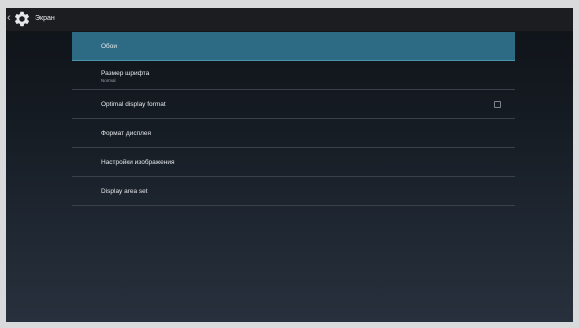 This screenshot has width=579, height=328. Describe the element at coordinates (108, 80) in the screenshot. I see `item-summary: Normal` at that location.